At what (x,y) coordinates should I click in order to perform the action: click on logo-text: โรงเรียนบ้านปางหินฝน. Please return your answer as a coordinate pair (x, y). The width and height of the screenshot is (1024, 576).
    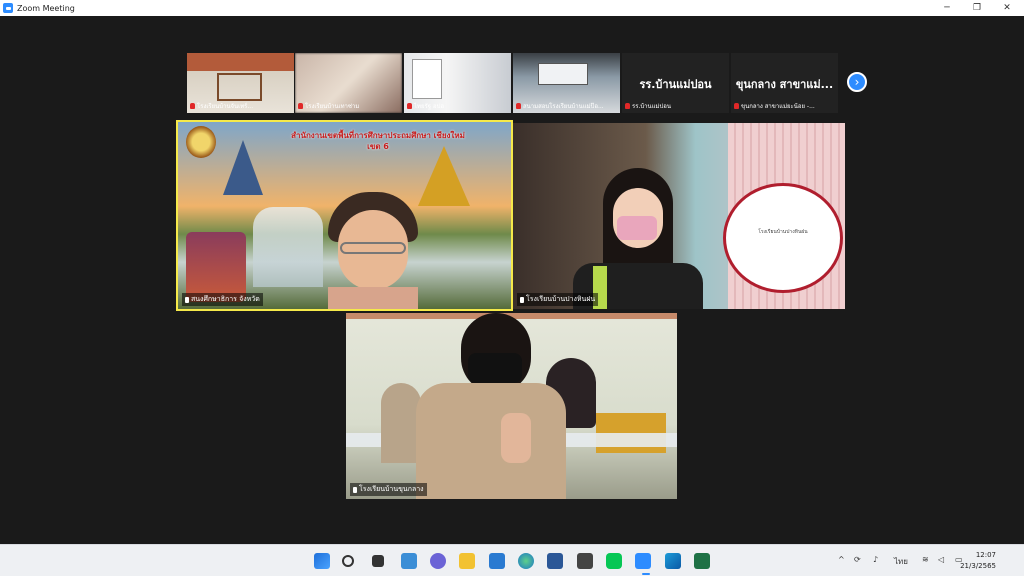
    Looking at the image, I should click on (783, 232).